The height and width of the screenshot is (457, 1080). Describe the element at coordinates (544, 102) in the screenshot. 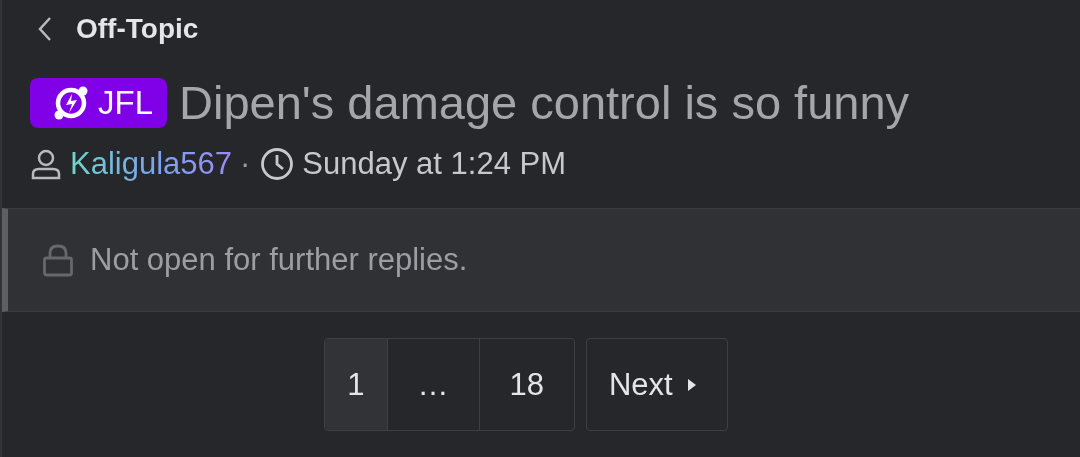

I see `thread-title: Dipen's damage control is so funny` at that location.